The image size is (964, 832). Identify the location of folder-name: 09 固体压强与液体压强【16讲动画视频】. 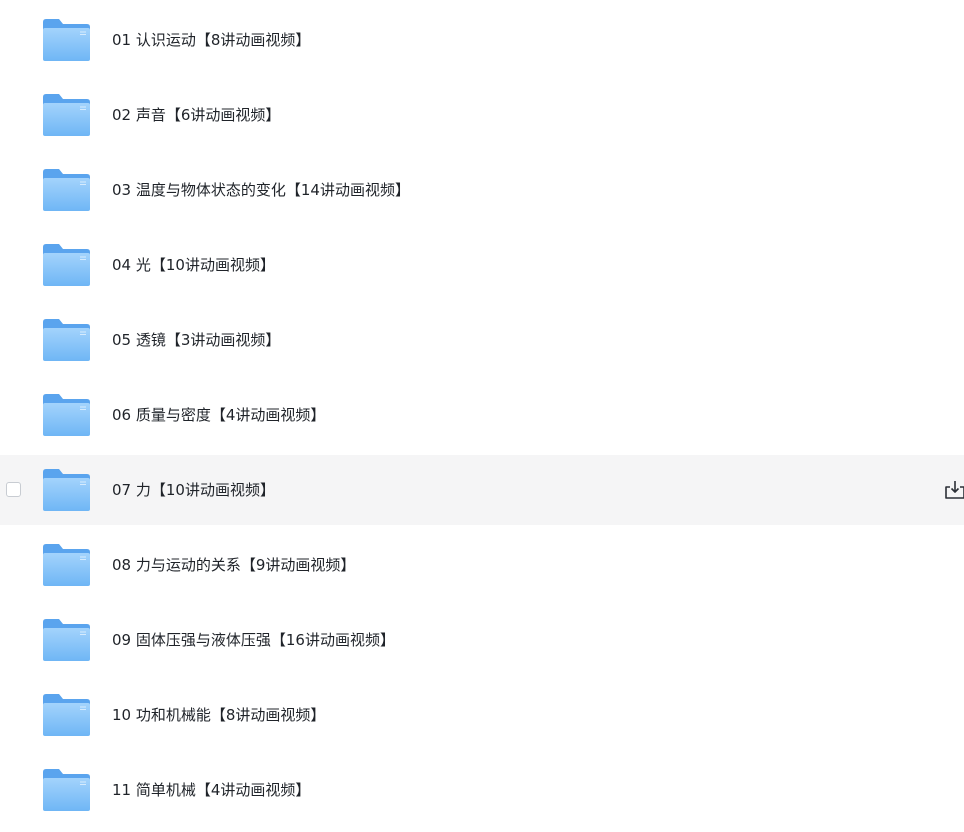
(253, 640).